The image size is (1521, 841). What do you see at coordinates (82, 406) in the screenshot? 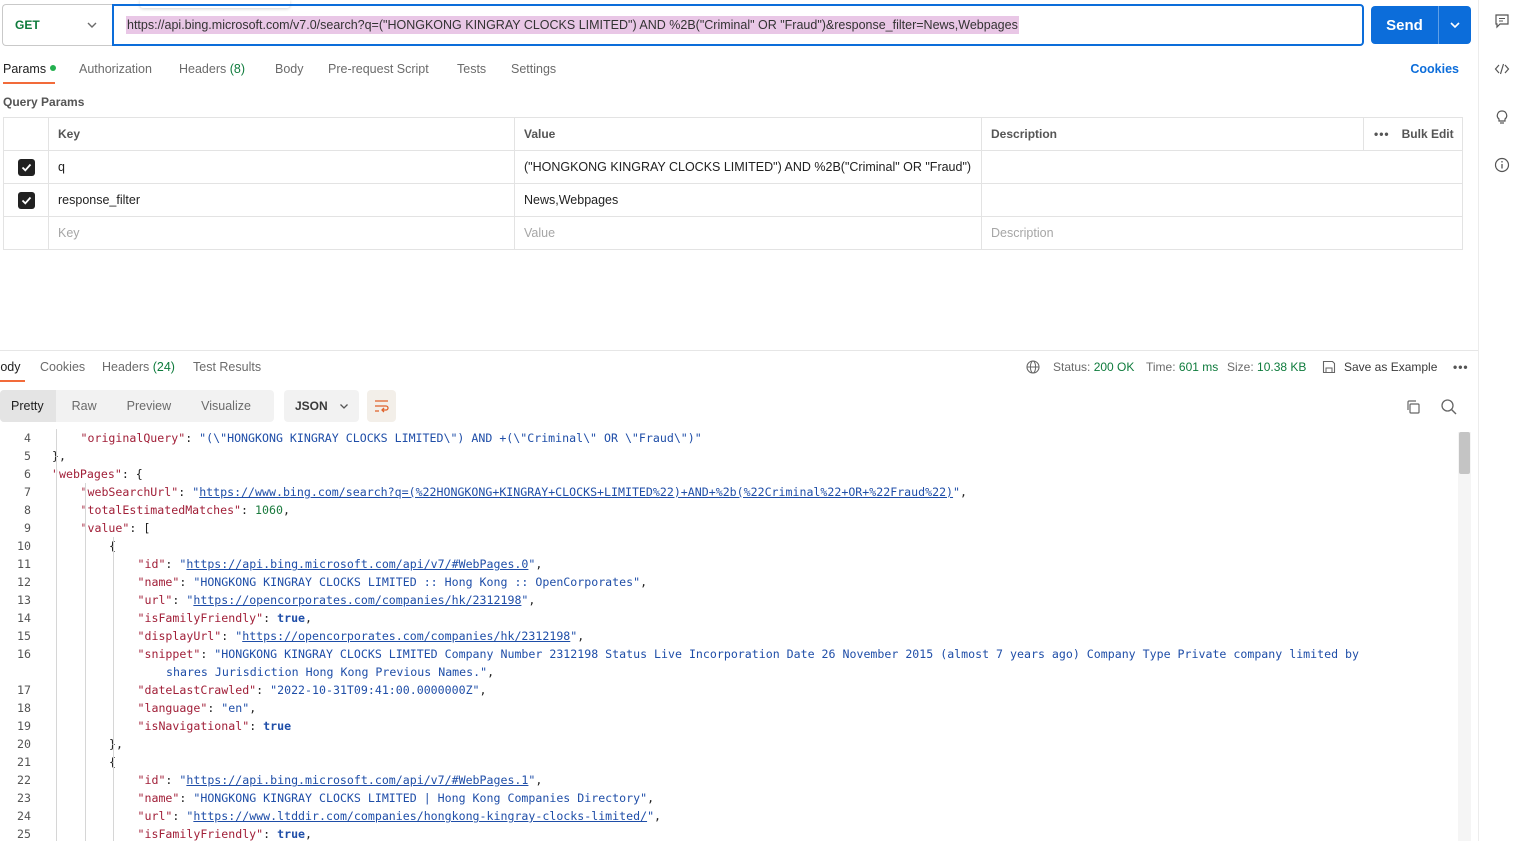
I see `view-raw: Raw` at bounding box center [82, 406].